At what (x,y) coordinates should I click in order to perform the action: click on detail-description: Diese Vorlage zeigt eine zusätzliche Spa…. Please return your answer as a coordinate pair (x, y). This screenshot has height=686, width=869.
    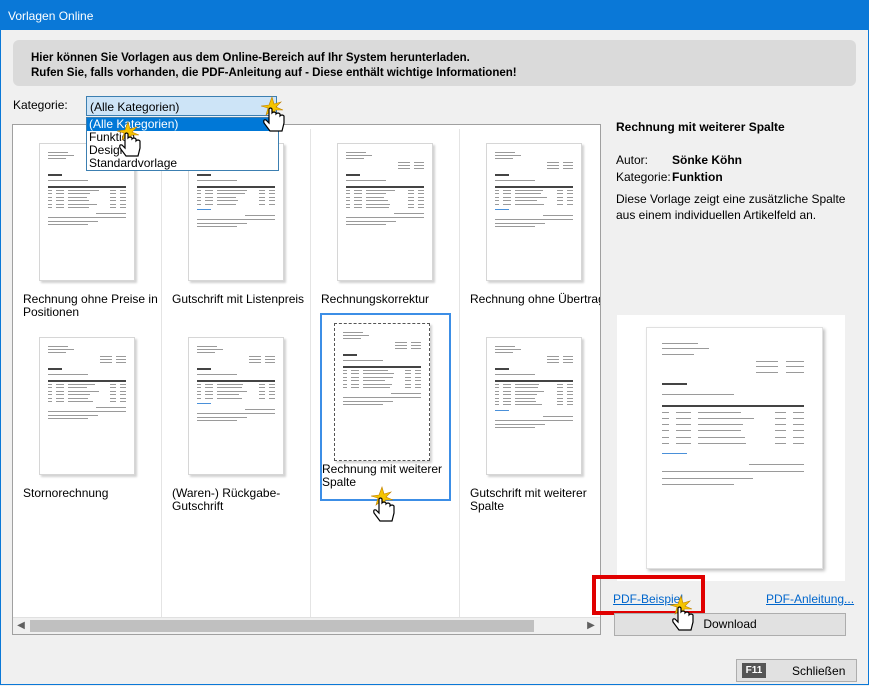
    Looking at the image, I should click on (731, 207).